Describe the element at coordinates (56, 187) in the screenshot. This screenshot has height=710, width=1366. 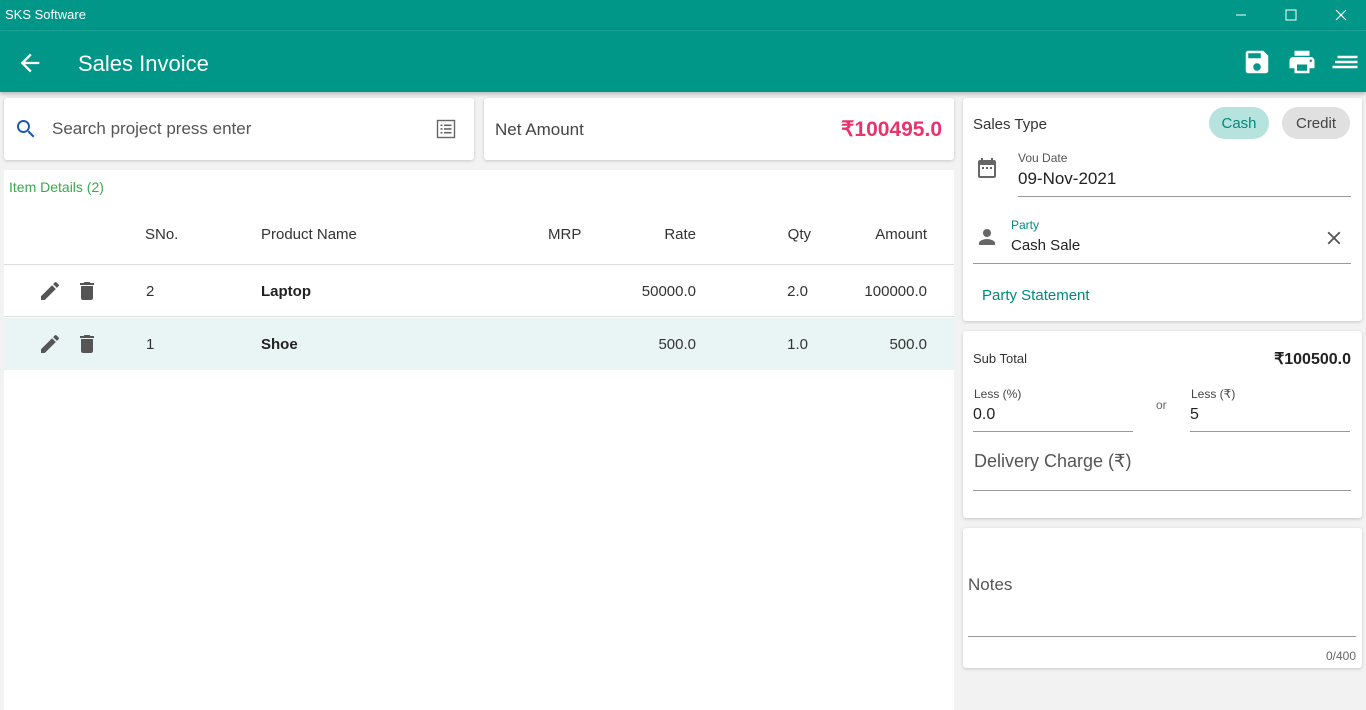
I see `item-details-title: Item Details (2)` at that location.